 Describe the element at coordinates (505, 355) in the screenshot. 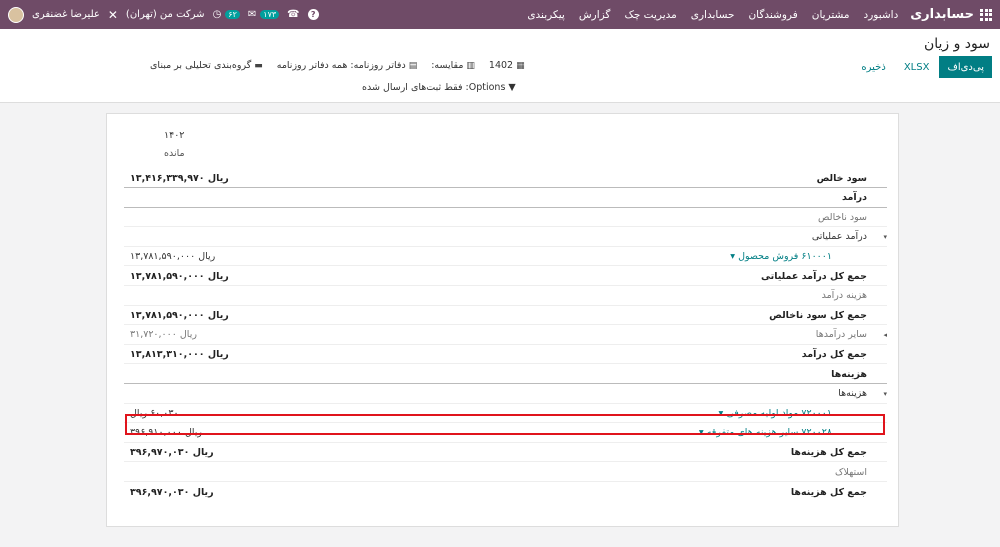

I see `report-row: جمع کل درآمد ریال ۱۳,۸۱۳,۳۱۰,۰۰۰` at that location.